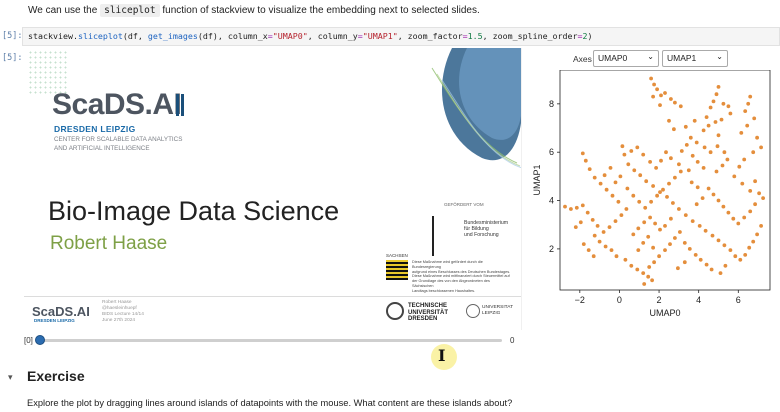 The width and height of the screenshot is (780, 412). What do you see at coordinates (53, 36) in the screenshot?
I see `code-token: stackview.` at bounding box center [53, 36].